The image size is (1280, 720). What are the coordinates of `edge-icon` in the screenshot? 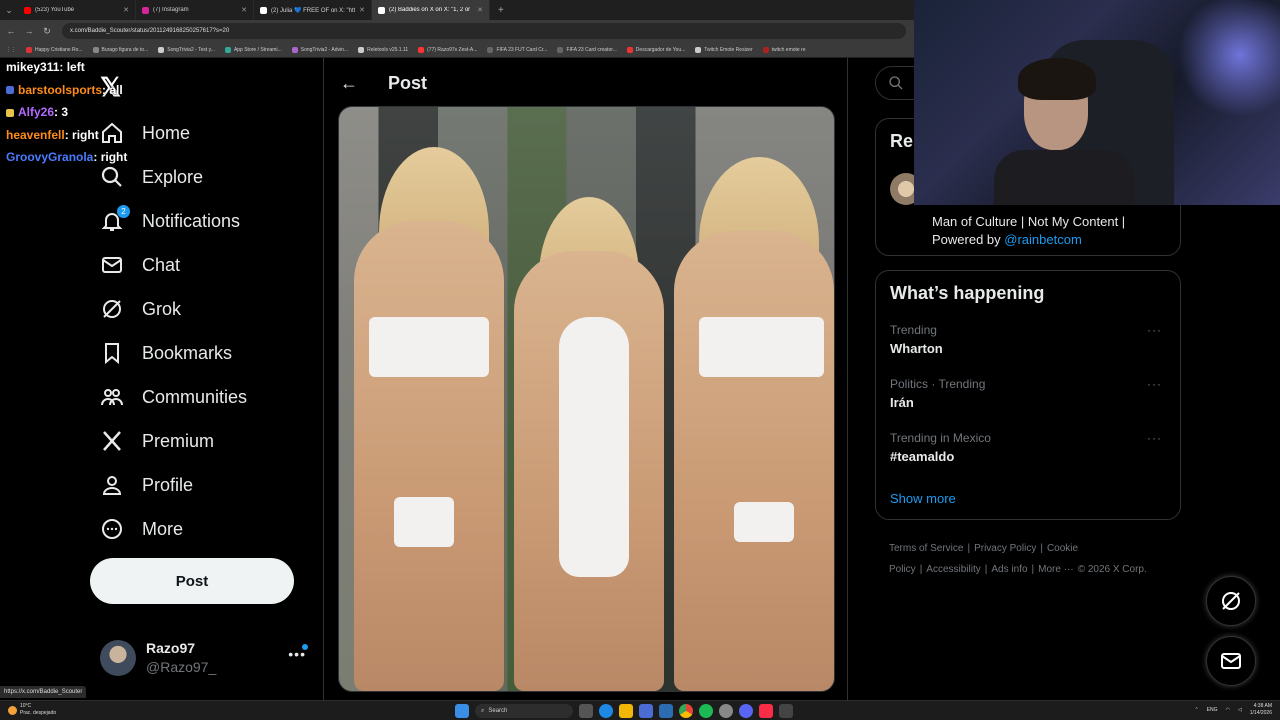 It's located at (606, 711).